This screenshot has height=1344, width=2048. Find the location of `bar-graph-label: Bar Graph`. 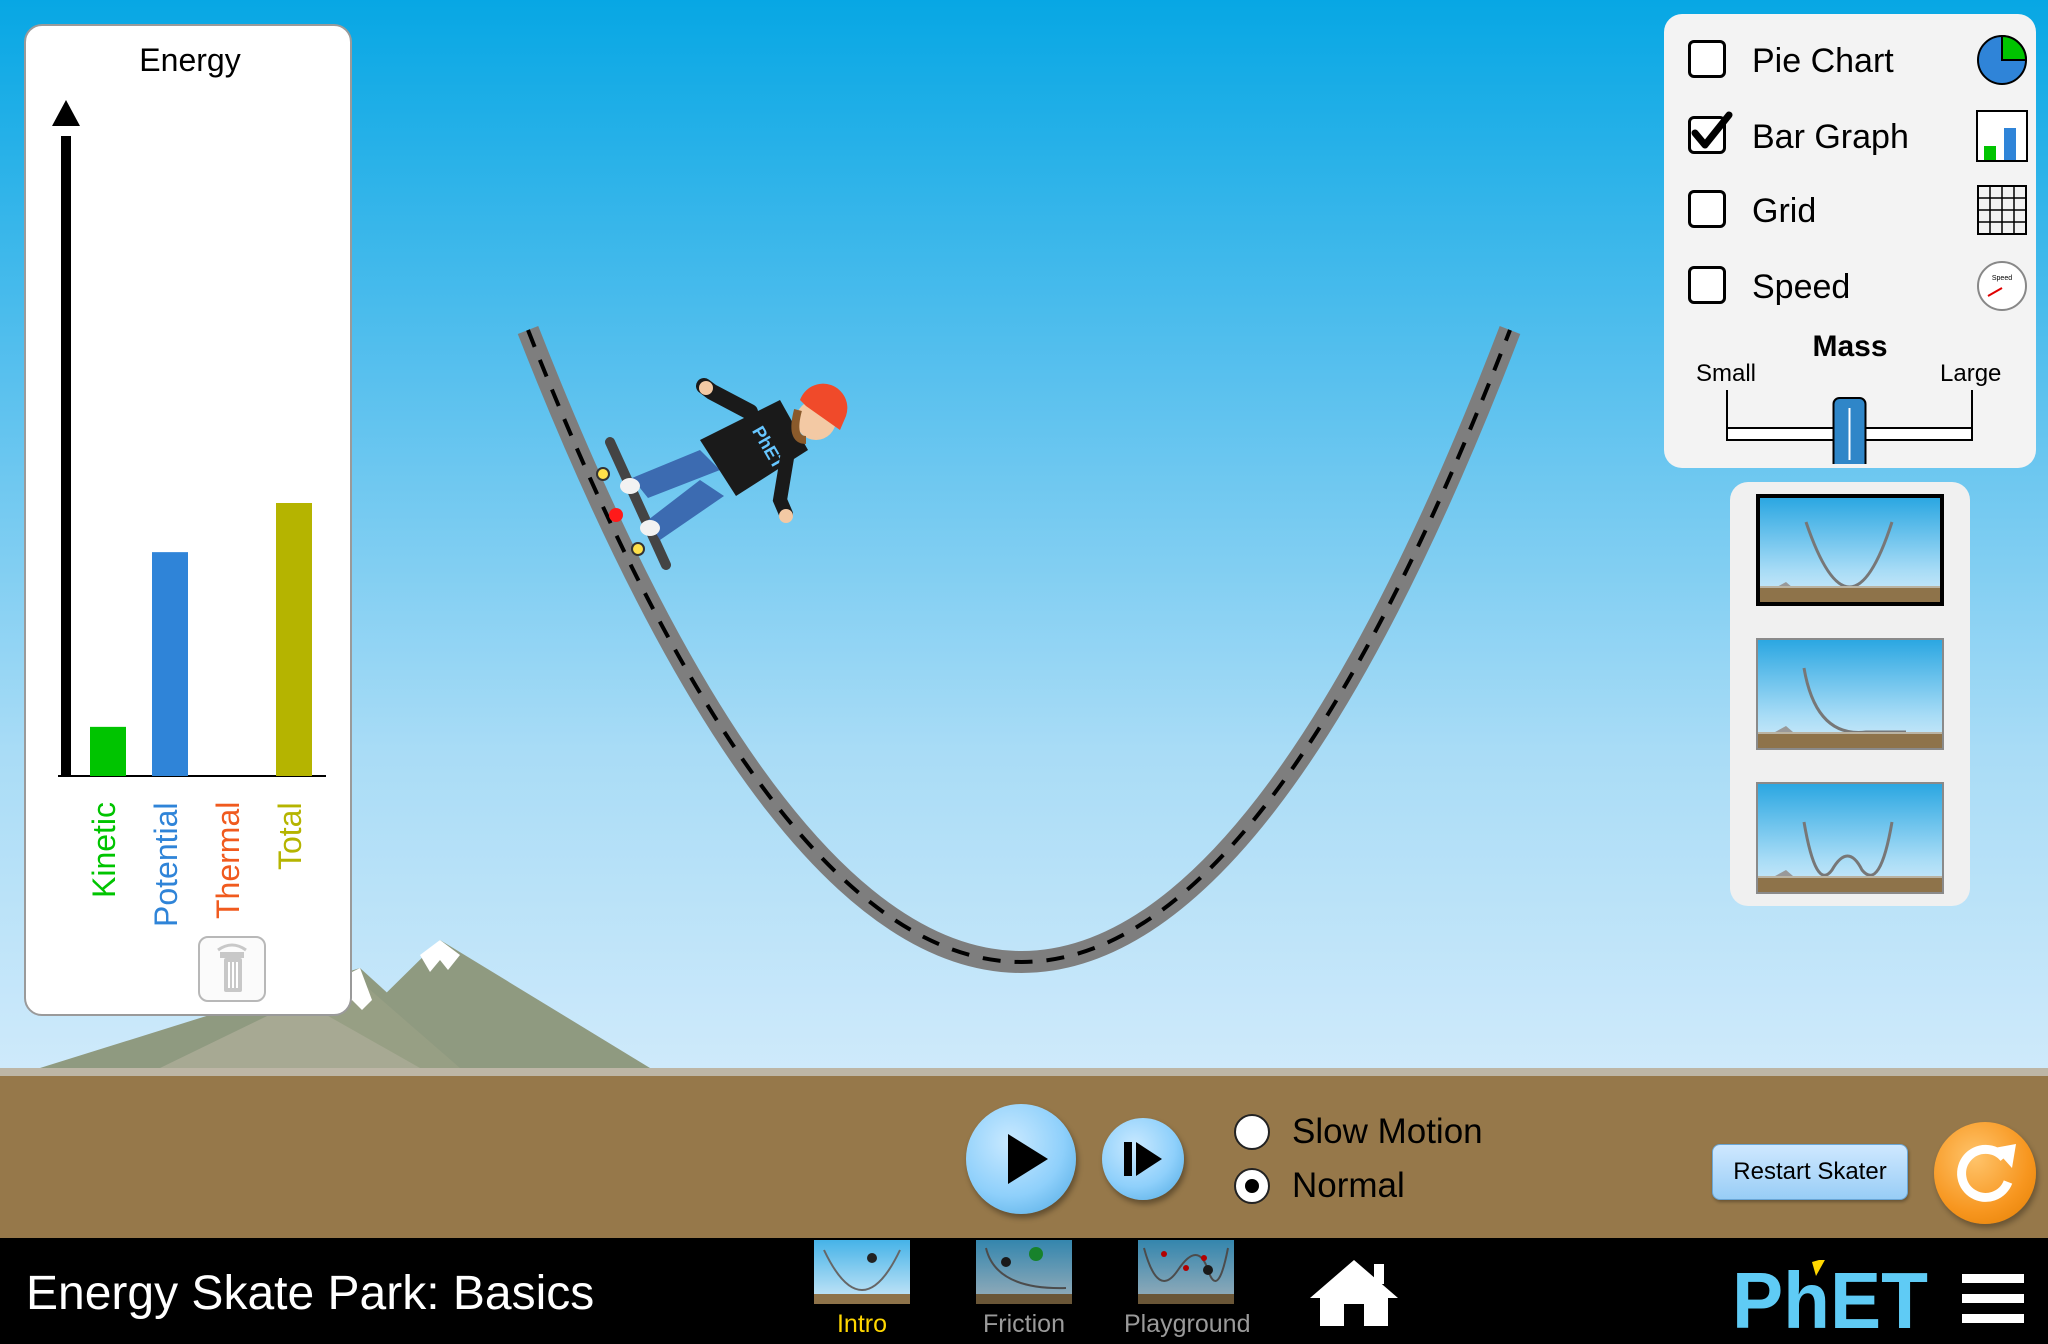

bar-graph-label: Bar Graph is located at coordinates (1830, 137).